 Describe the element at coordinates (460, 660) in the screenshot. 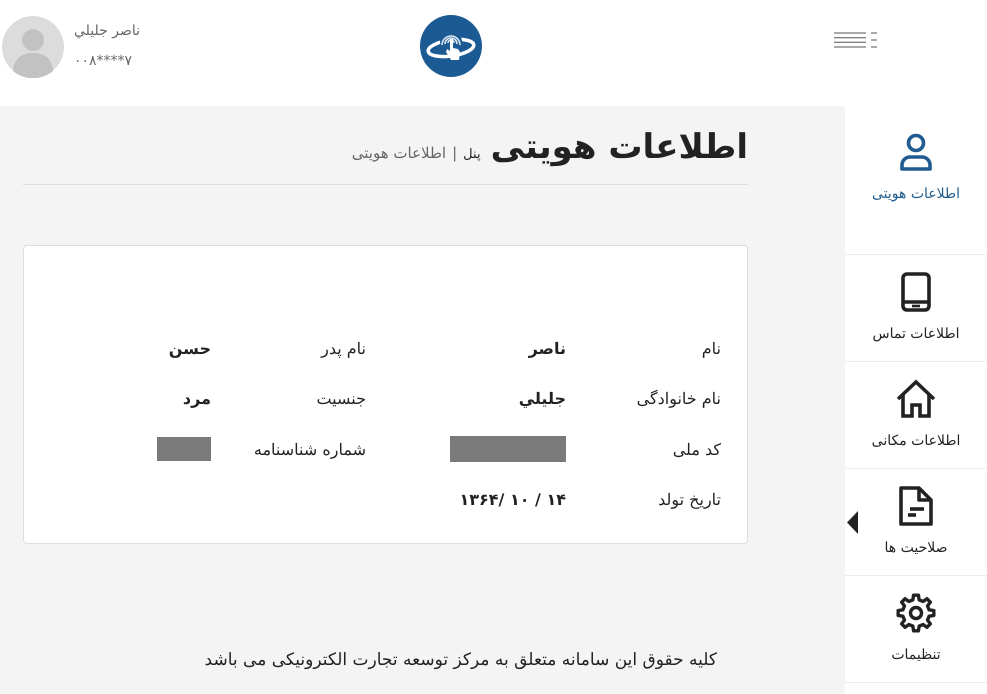

I see `copyright-text: کلیه حقوق این سامانه متعلق به مرکز توسعه تجارت الکترونیکی می باشد` at that location.